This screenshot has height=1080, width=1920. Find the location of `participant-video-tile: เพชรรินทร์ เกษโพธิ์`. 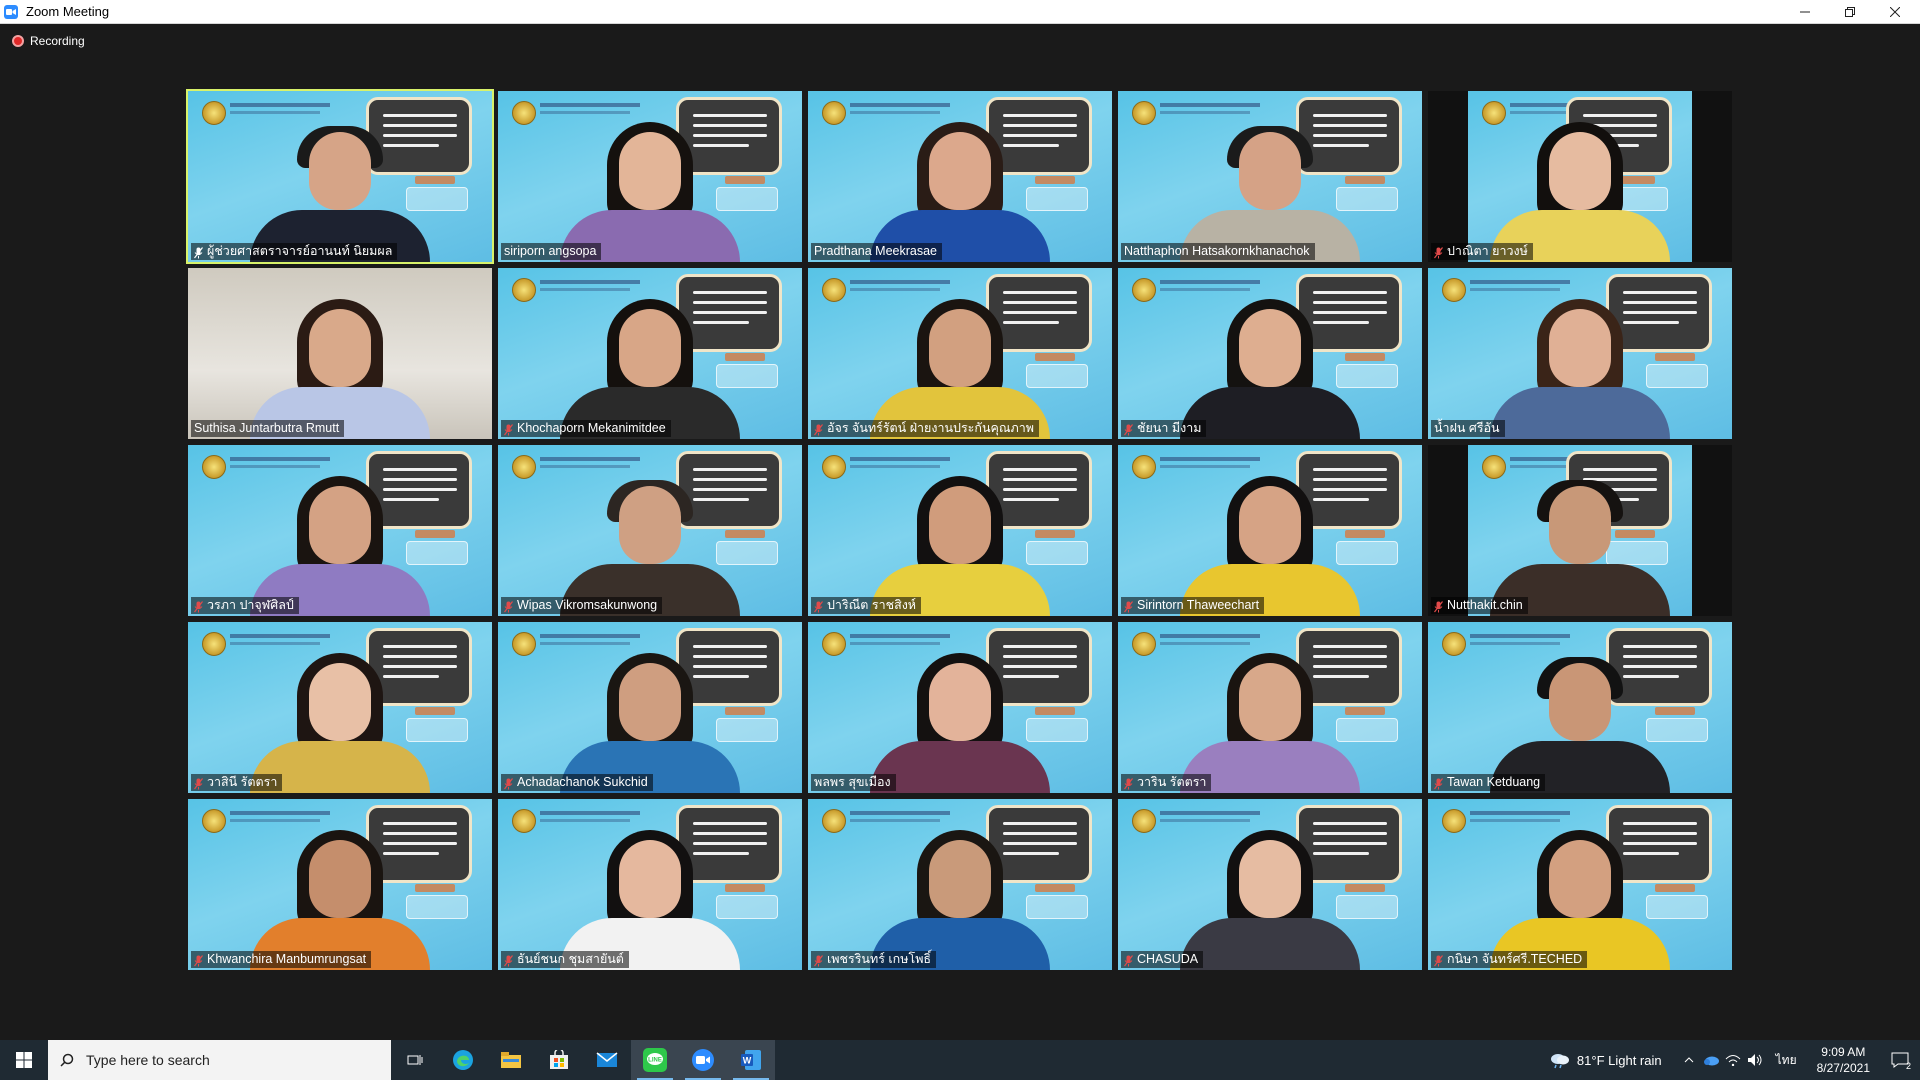

participant-video-tile: เพชรรินทร์ เกษโพธิ์ is located at coordinates (960, 884).